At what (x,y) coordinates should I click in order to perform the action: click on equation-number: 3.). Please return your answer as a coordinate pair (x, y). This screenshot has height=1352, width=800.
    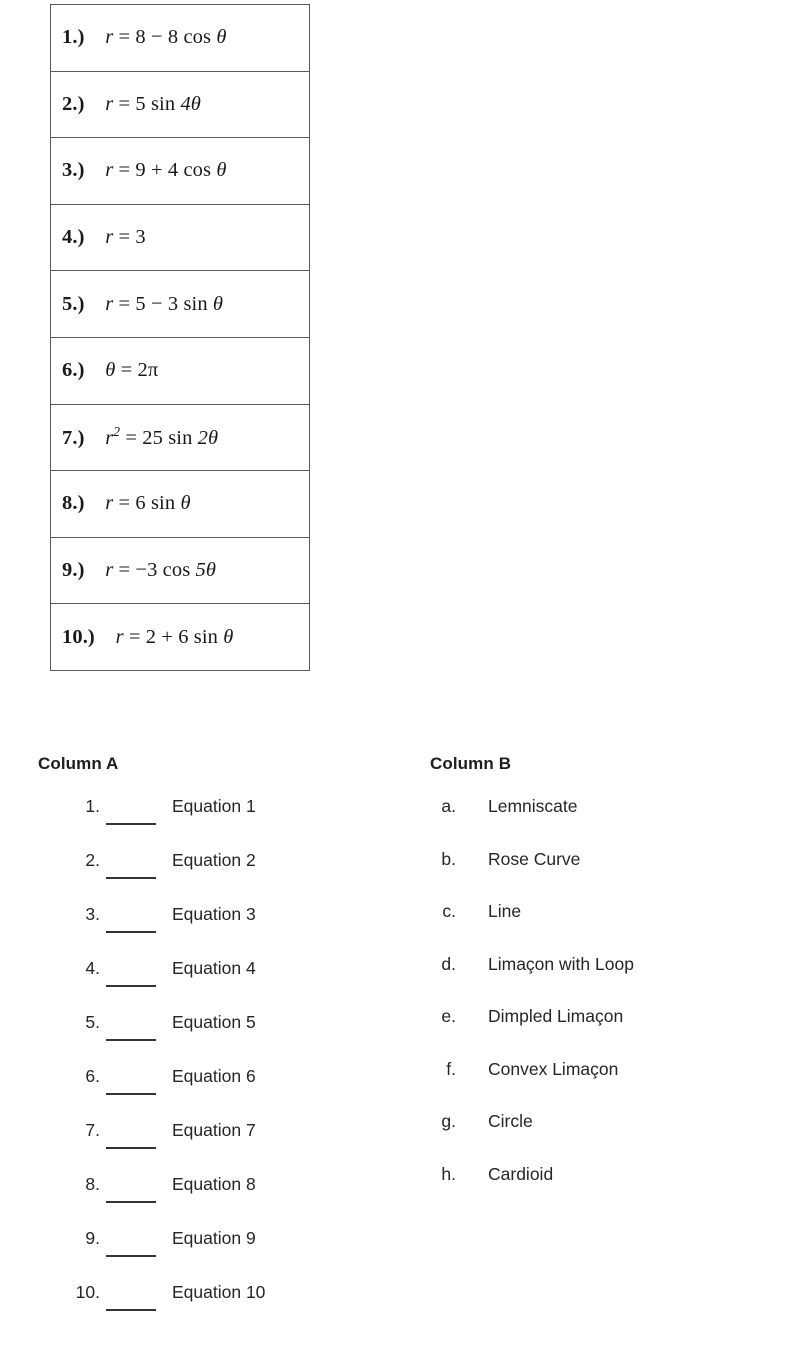
    Looking at the image, I should click on (73, 170).